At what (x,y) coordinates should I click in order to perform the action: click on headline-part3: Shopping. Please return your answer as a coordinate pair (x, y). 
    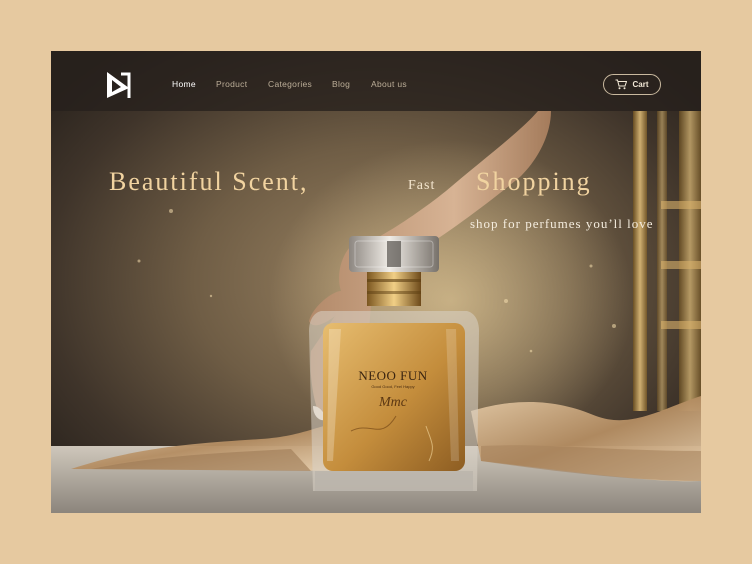
    Looking at the image, I should click on (534, 181).